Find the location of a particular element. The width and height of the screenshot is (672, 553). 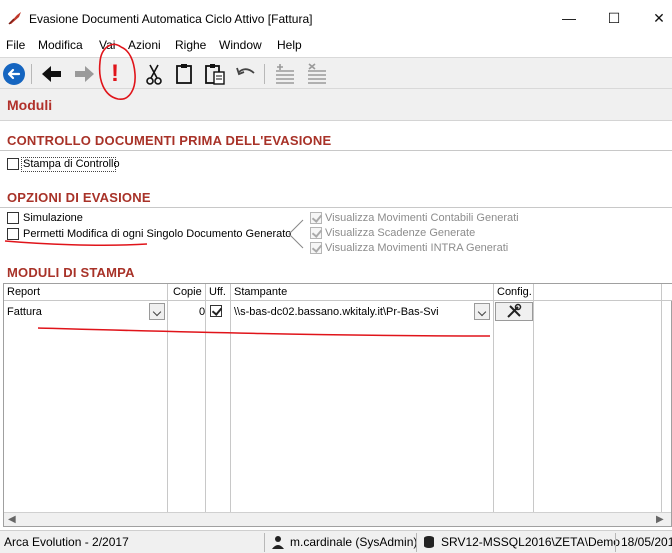

permetti-underline-mark is located at coordinates (76, 243).